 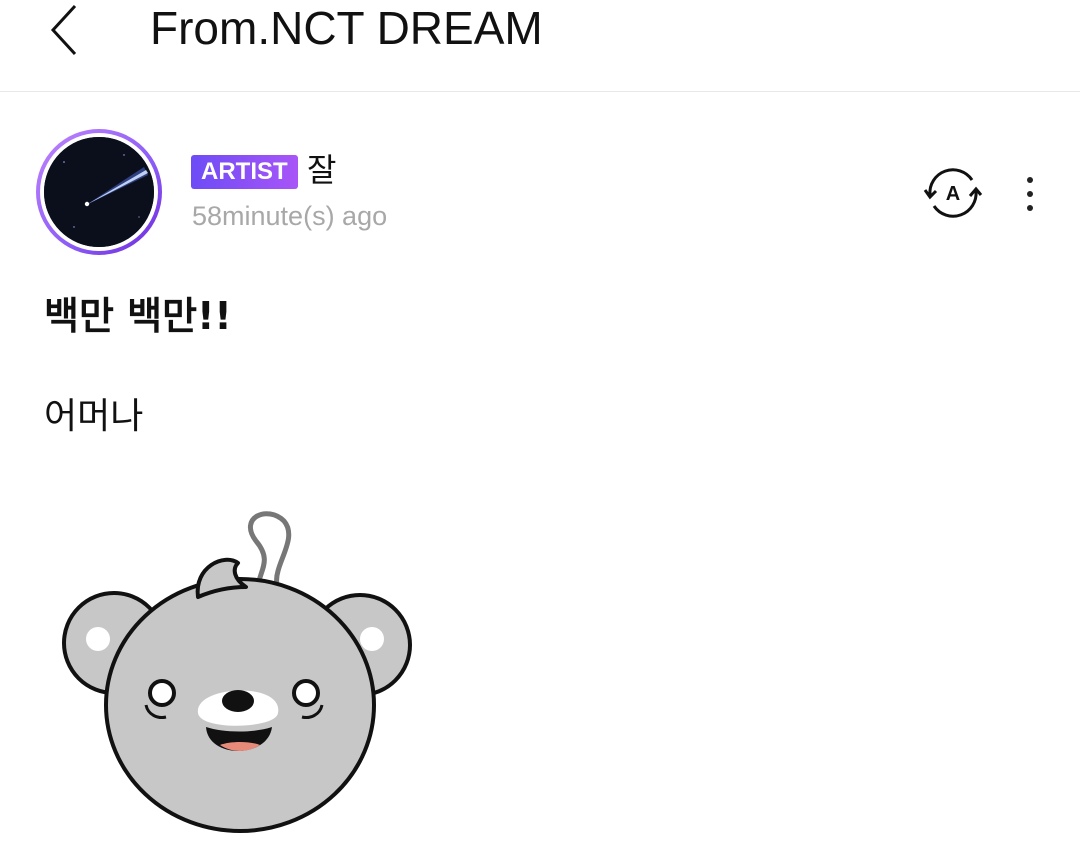 I want to click on translate-button: A, so click(x=953, y=193).